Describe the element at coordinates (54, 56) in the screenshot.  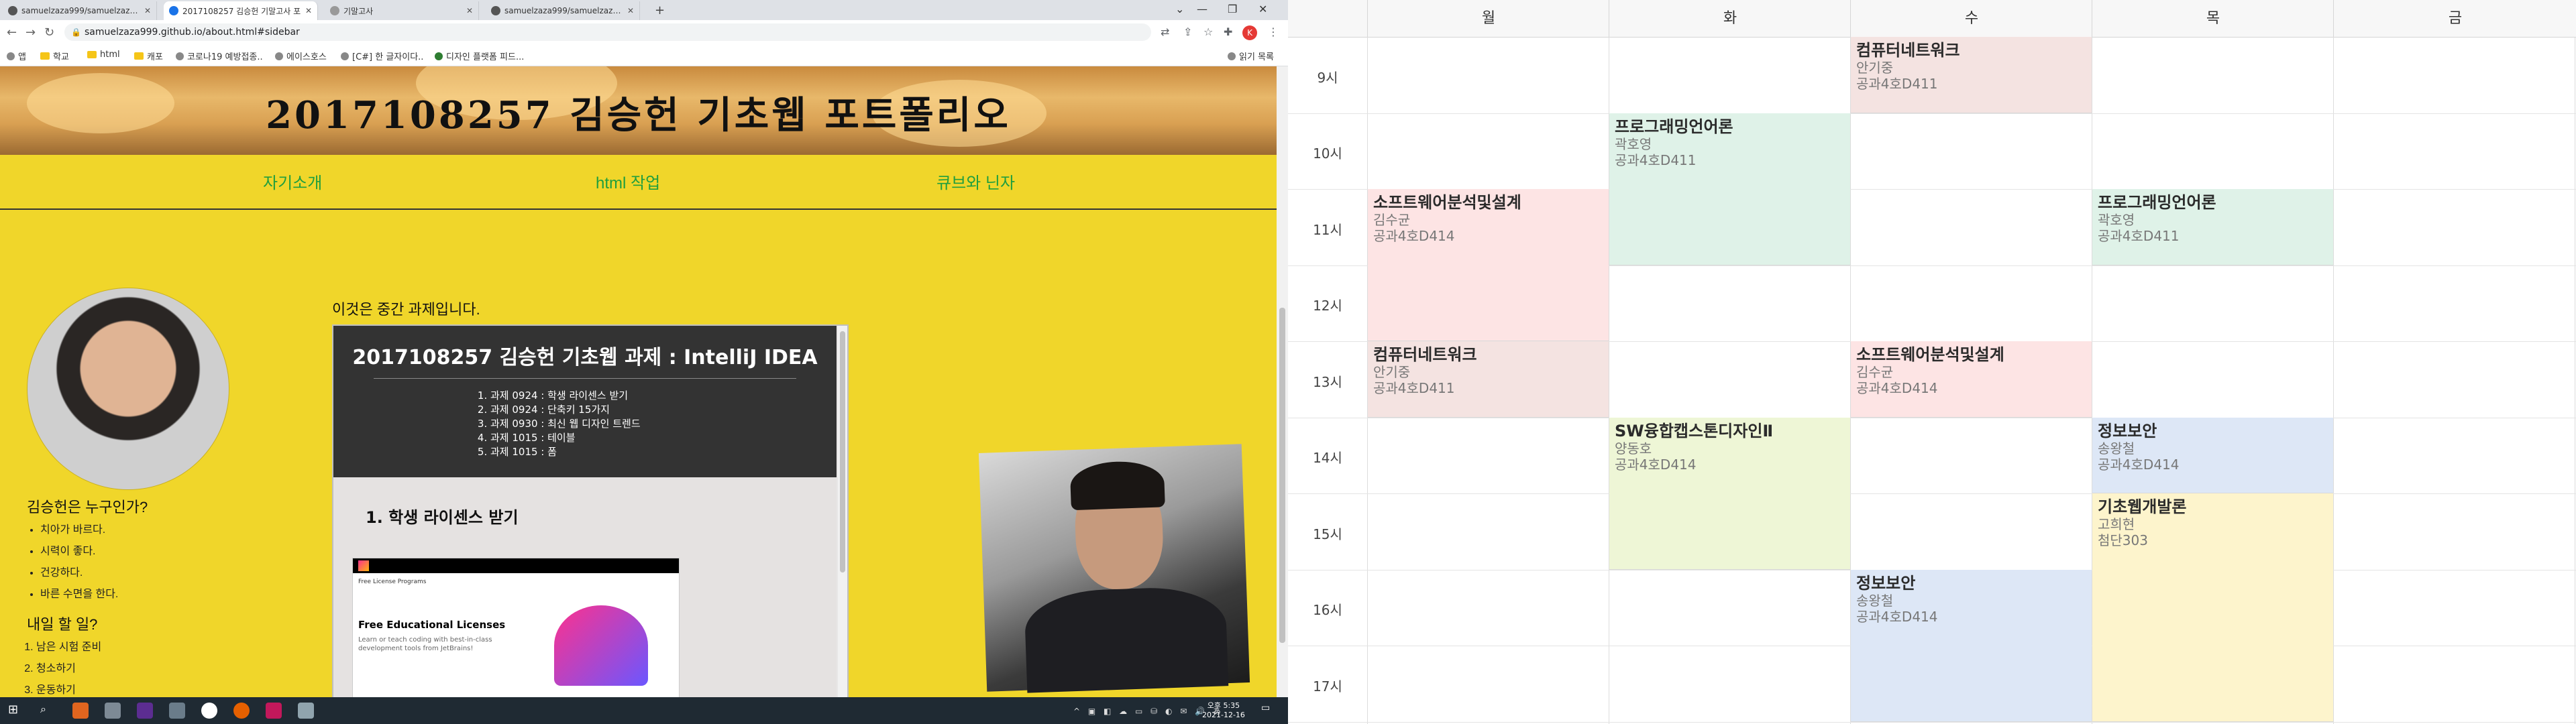
I see `bookmark-school: 학교` at that location.